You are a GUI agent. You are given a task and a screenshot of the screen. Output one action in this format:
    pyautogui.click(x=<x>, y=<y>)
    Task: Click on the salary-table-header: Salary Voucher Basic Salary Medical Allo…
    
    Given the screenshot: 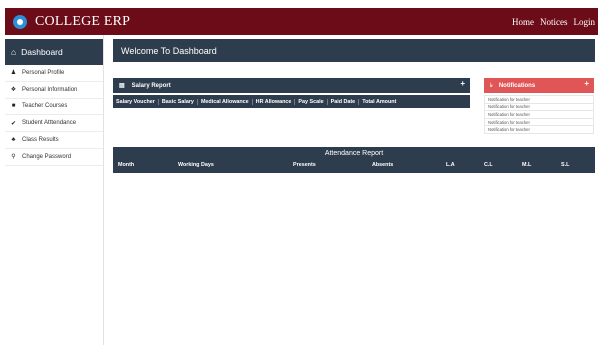 What is the action you would take?
    pyautogui.click(x=291, y=101)
    